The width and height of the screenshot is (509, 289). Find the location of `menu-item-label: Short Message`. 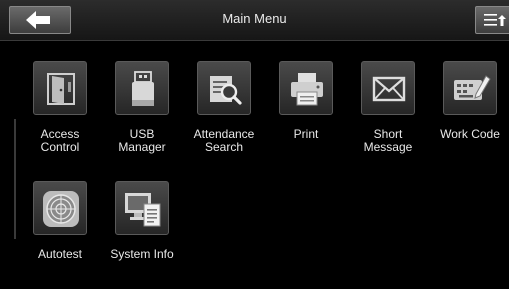

menu-item-label: Short Message is located at coordinates (388, 140).